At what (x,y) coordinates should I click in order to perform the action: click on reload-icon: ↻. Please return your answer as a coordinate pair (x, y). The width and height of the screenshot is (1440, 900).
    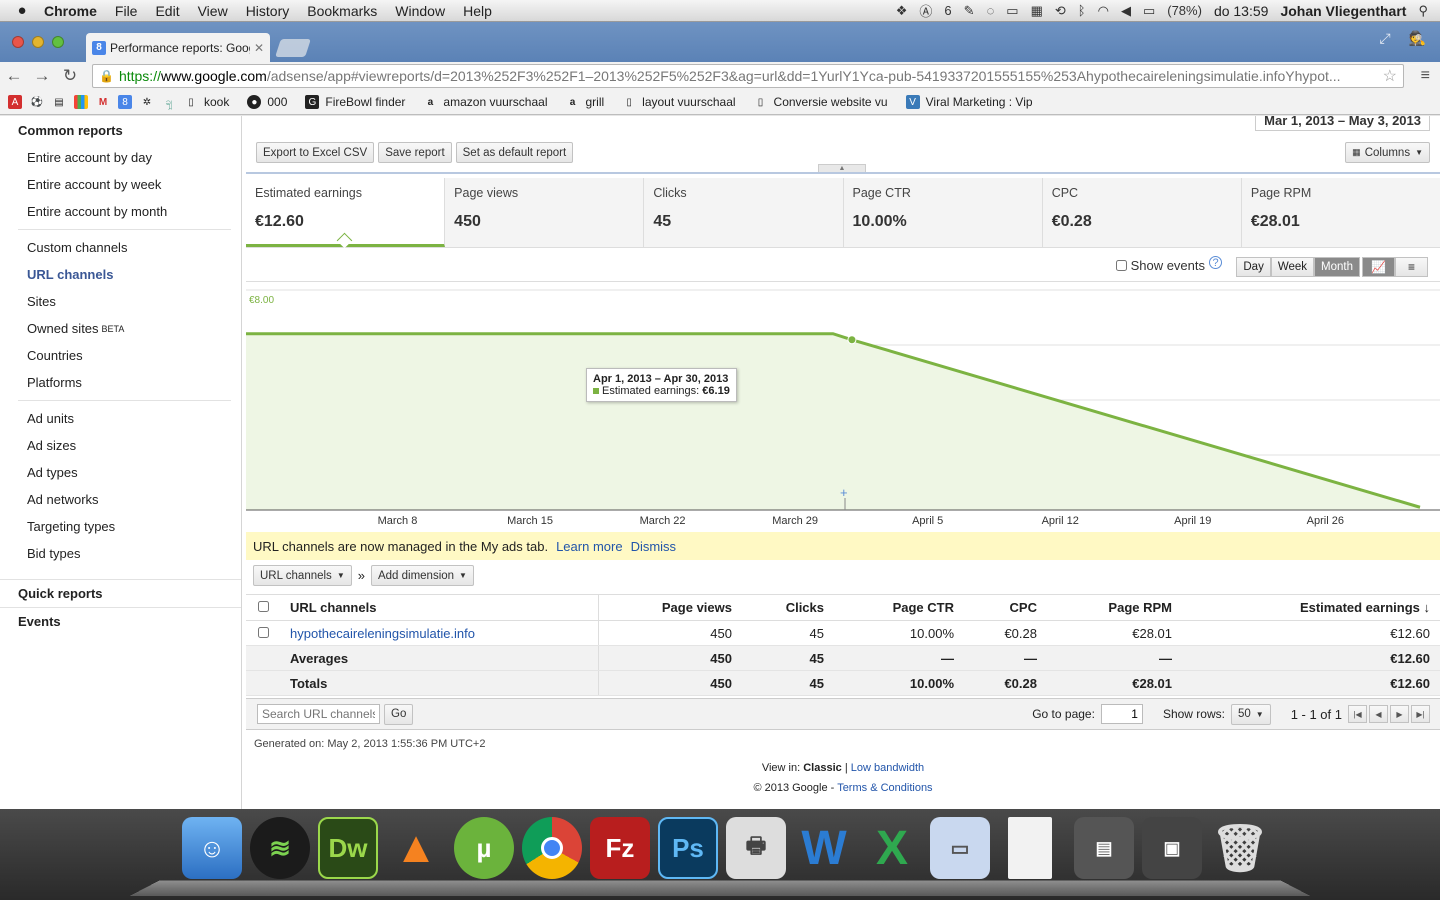
    Looking at the image, I should click on (70, 76).